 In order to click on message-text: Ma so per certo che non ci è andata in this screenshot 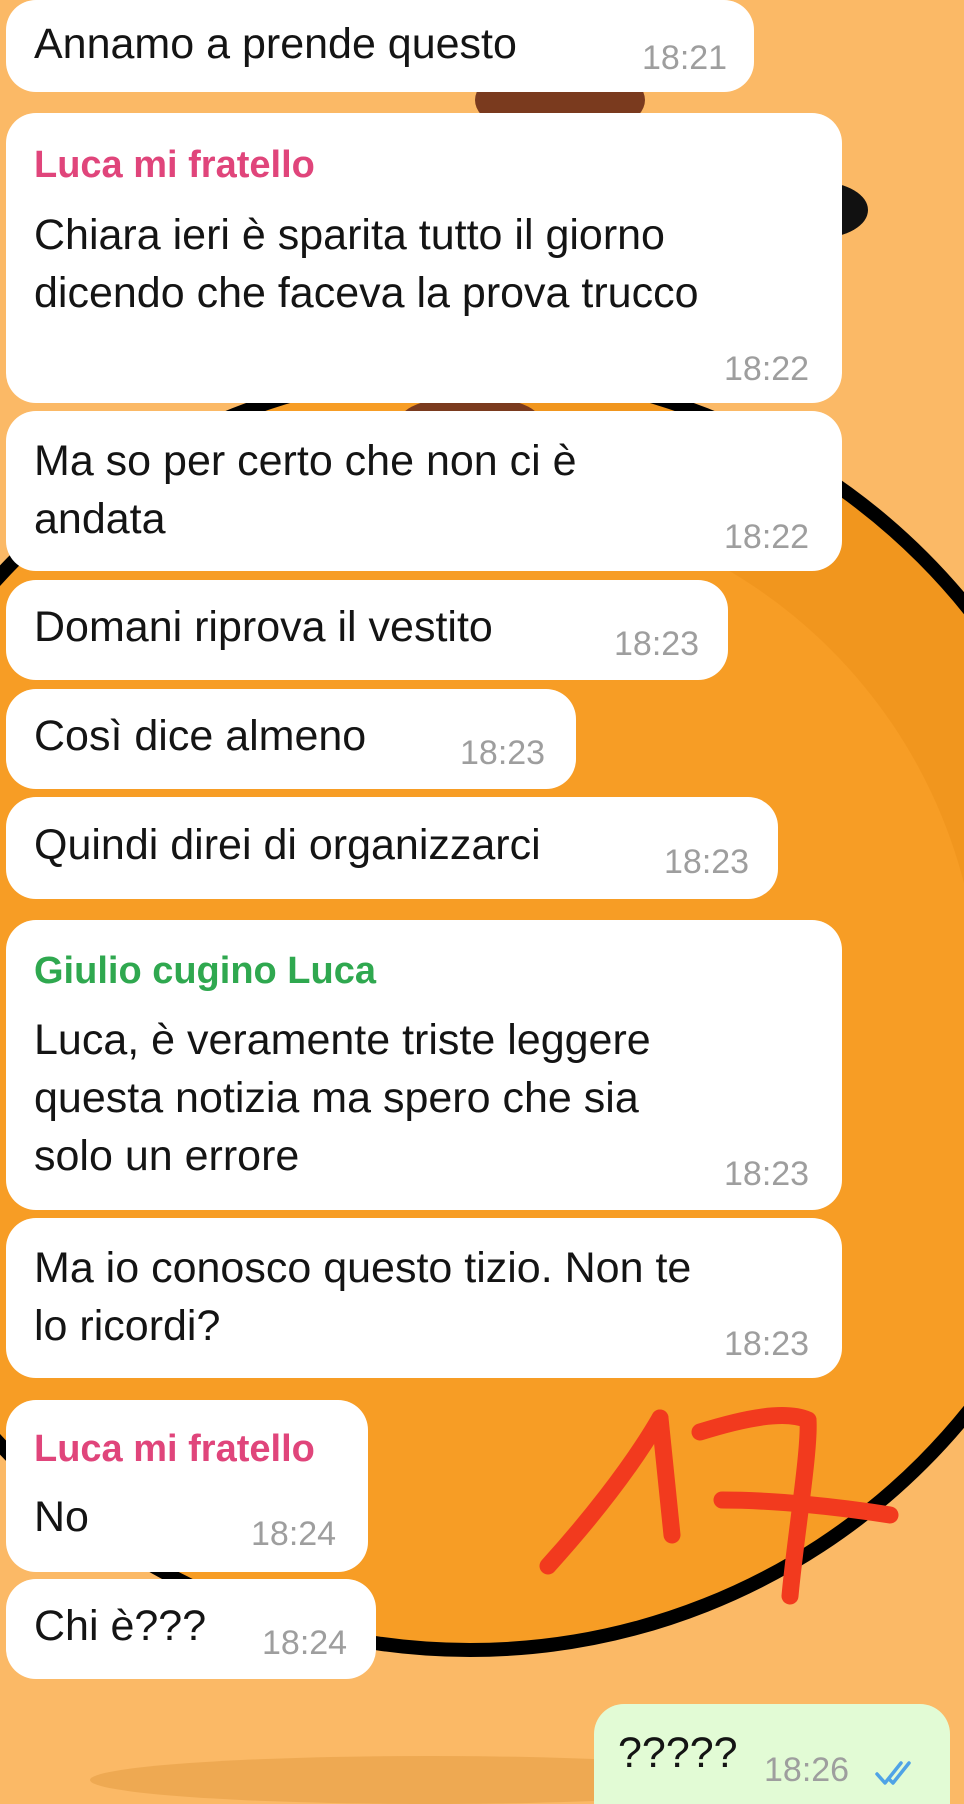, I will do `click(305, 490)`.